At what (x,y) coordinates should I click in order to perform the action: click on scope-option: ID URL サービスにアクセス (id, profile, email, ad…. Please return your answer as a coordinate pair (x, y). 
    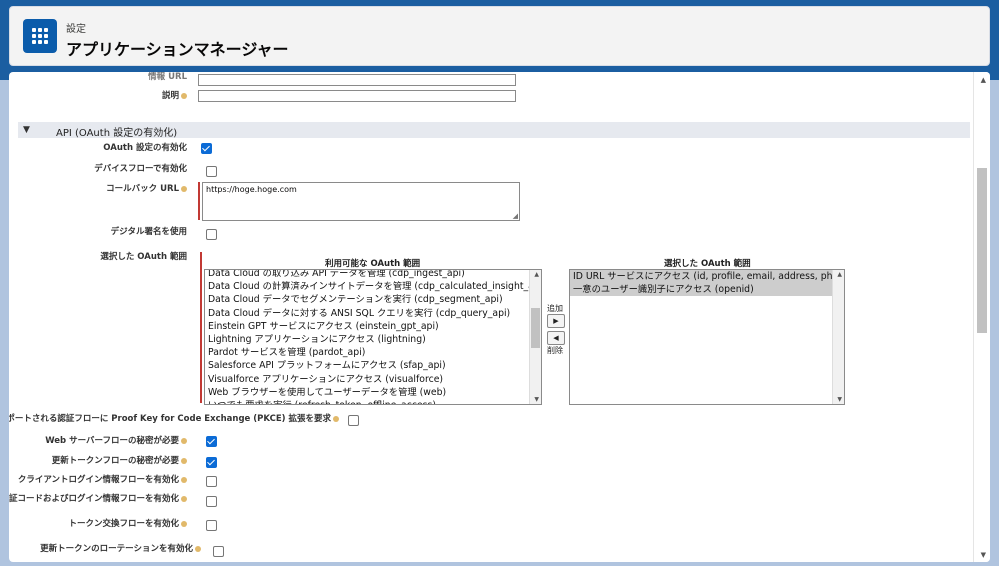
    Looking at the image, I should click on (707, 277).